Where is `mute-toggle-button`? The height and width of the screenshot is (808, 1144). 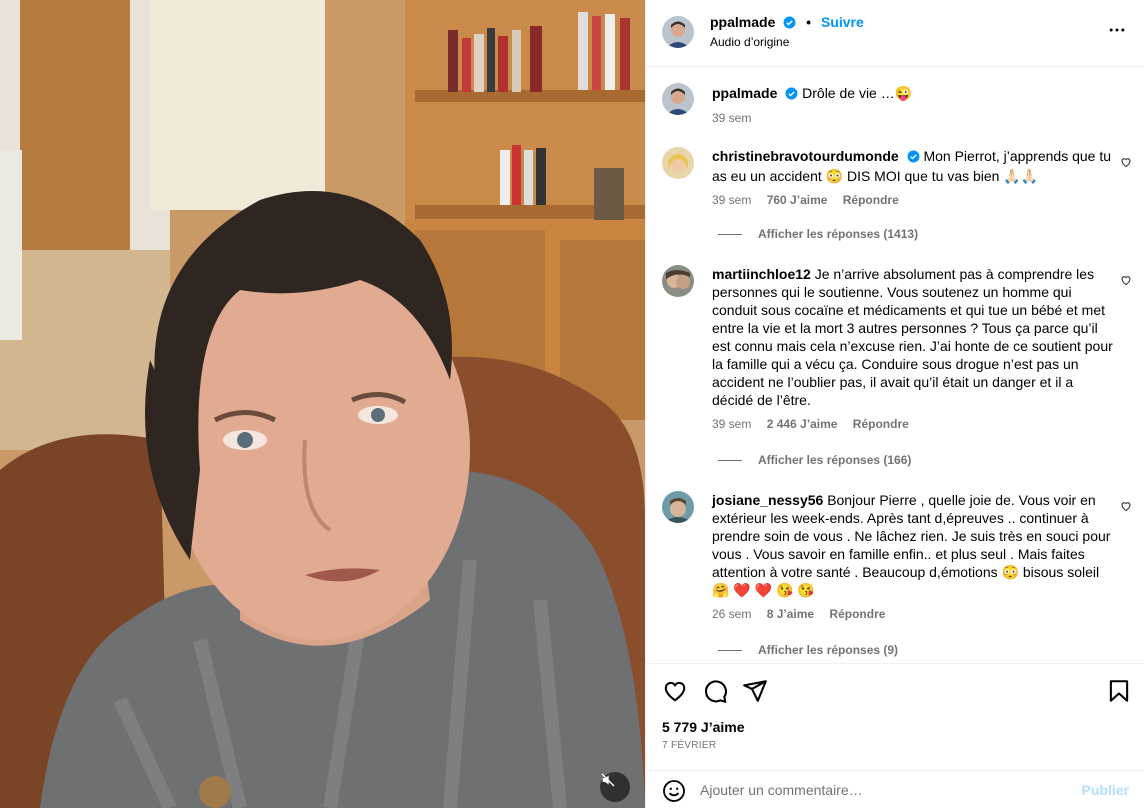 mute-toggle-button is located at coordinates (615, 787).